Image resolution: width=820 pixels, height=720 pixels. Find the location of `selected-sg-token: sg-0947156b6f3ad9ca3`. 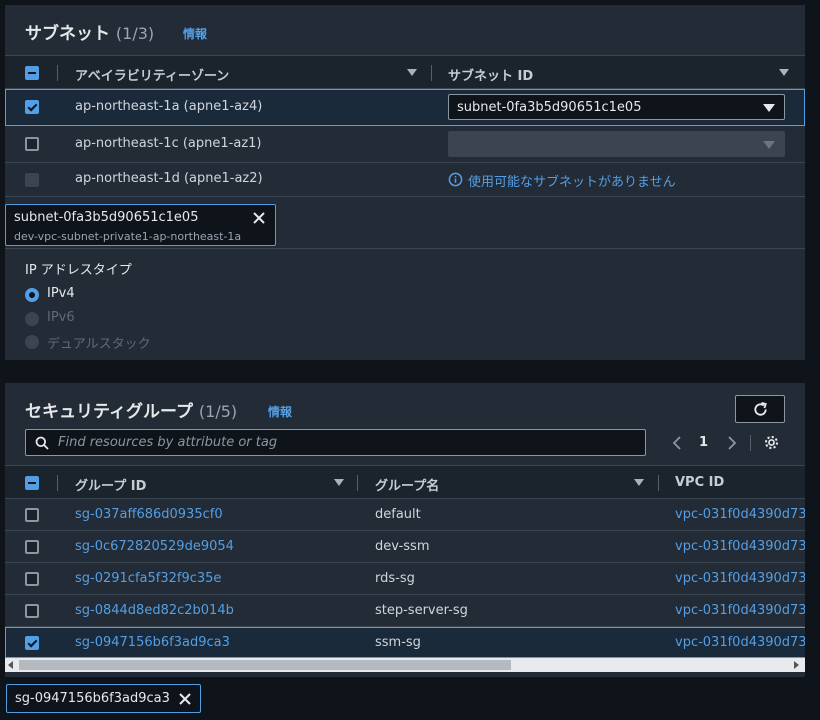

selected-sg-token: sg-0947156b6f3ad9ca3 is located at coordinates (103, 698).